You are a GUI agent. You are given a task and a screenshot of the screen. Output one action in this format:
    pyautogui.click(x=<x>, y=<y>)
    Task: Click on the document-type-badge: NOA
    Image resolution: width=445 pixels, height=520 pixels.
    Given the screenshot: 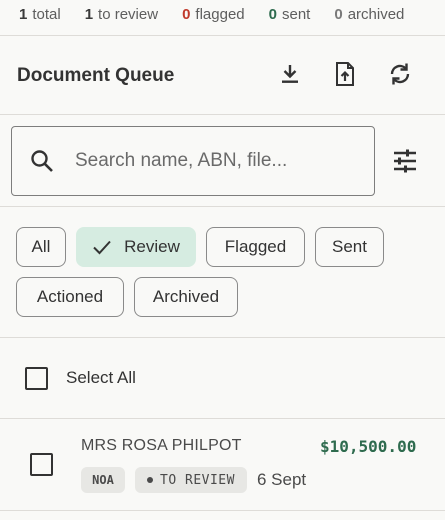 What is the action you would take?
    pyautogui.click(x=103, y=480)
    